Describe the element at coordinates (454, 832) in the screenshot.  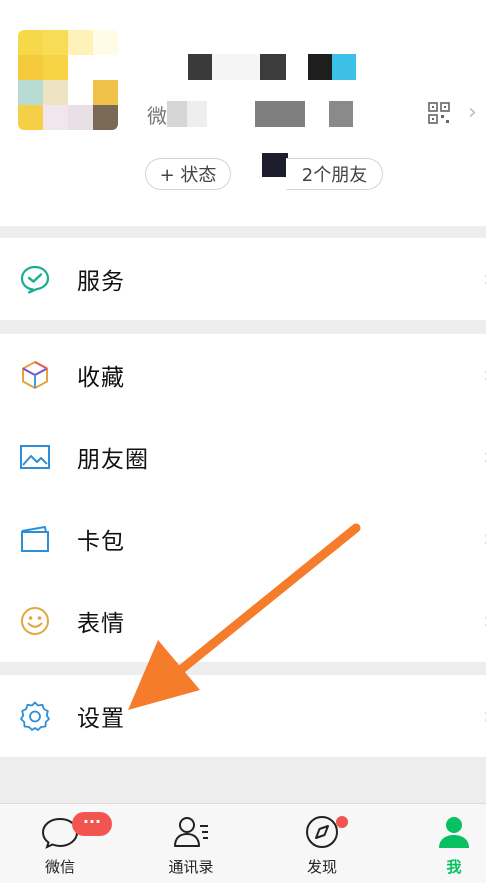
I see `person-icon` at that location.